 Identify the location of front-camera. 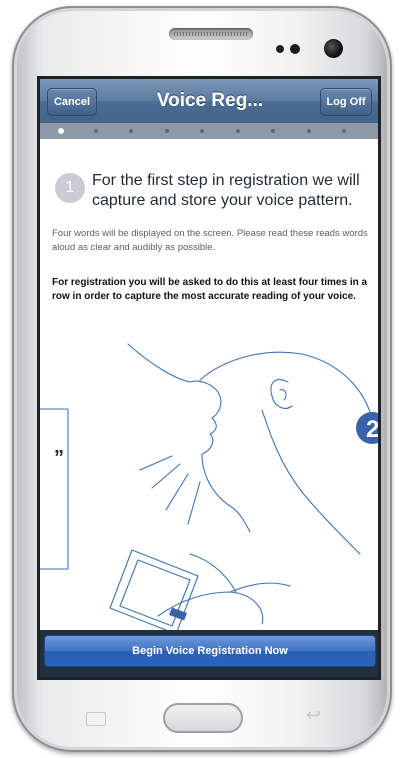
(333, 48).